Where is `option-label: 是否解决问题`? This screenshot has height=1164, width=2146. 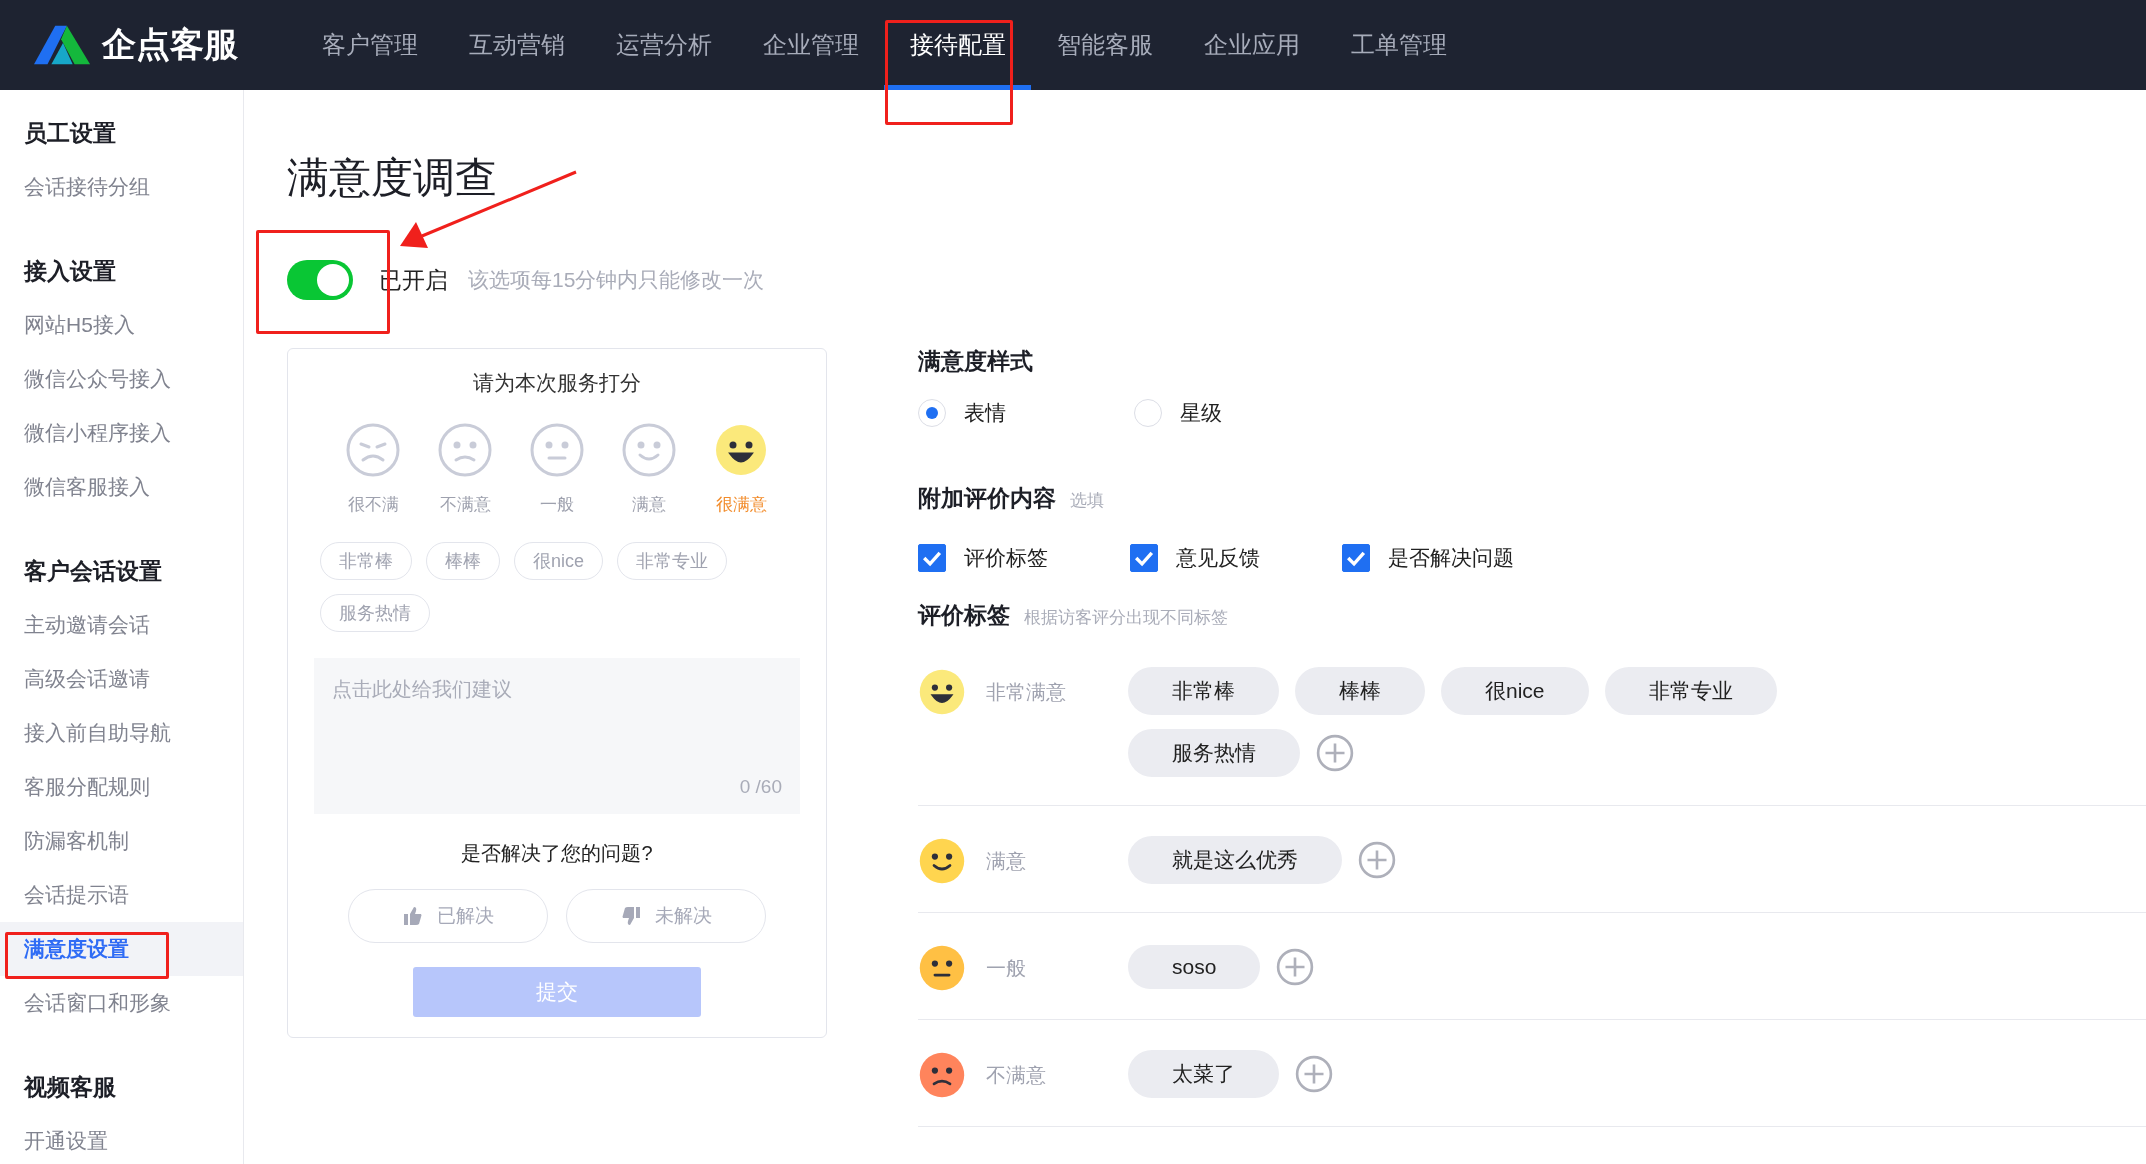
option-label: 是否解决问题 is located at coordinates (1451, 558).